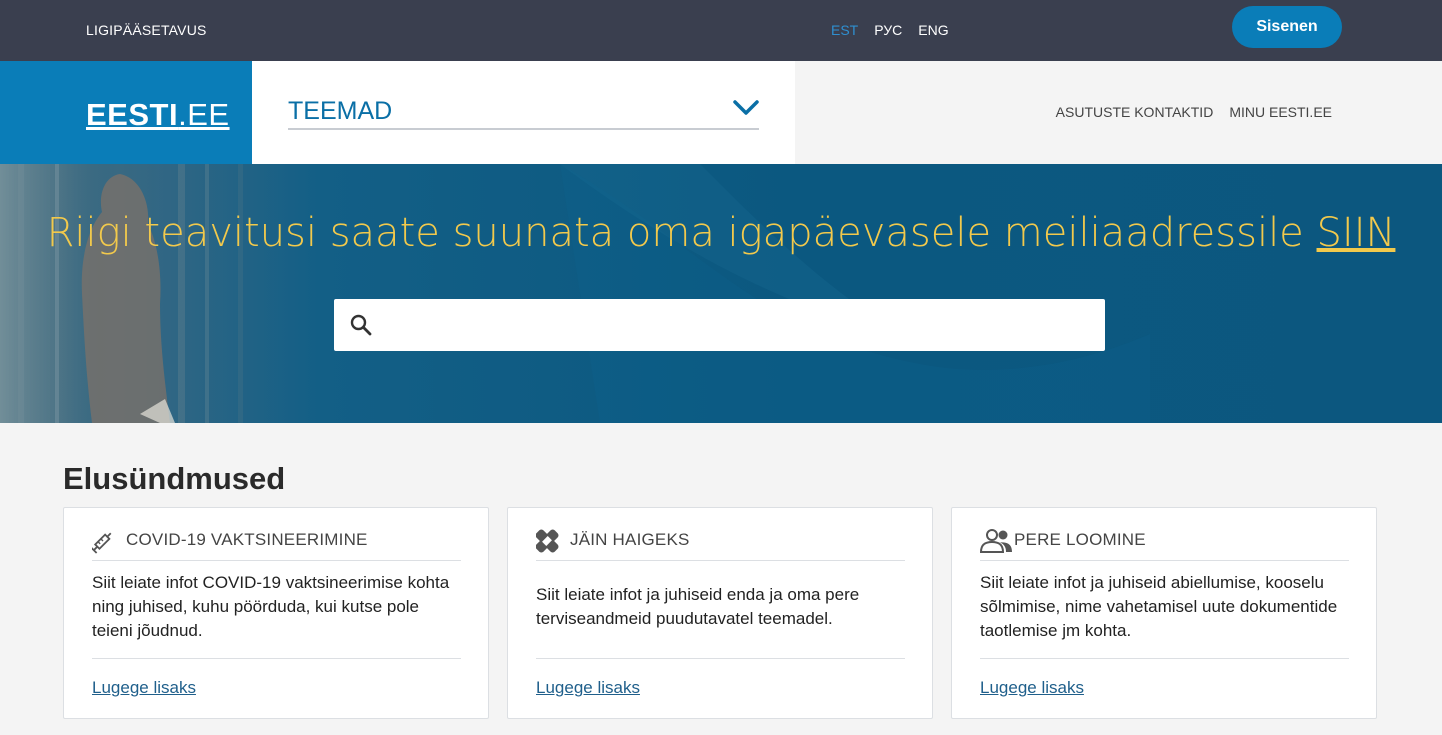 This screenshot has height=735, width=1442. I want to click on topics-label: TEEMAD, so click(340, 111).